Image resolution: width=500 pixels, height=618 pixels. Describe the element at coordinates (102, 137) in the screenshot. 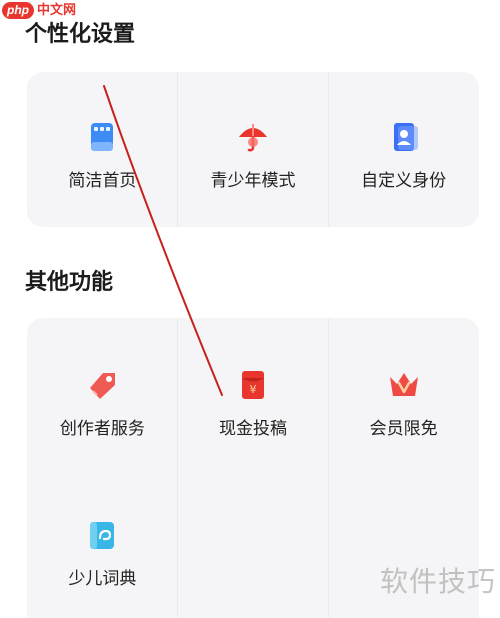

I see `simple-home-icon` at that location.